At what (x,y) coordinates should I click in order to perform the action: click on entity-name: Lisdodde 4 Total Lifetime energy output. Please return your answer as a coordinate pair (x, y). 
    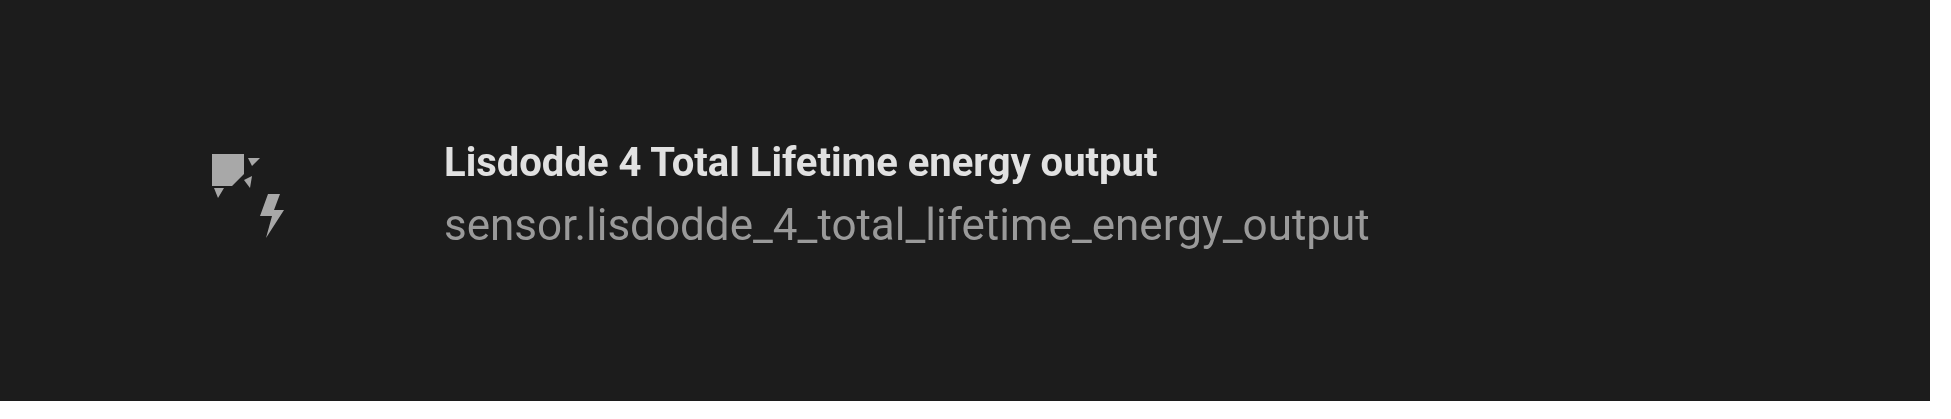
    Looking at the image, I should click on (801, 163).